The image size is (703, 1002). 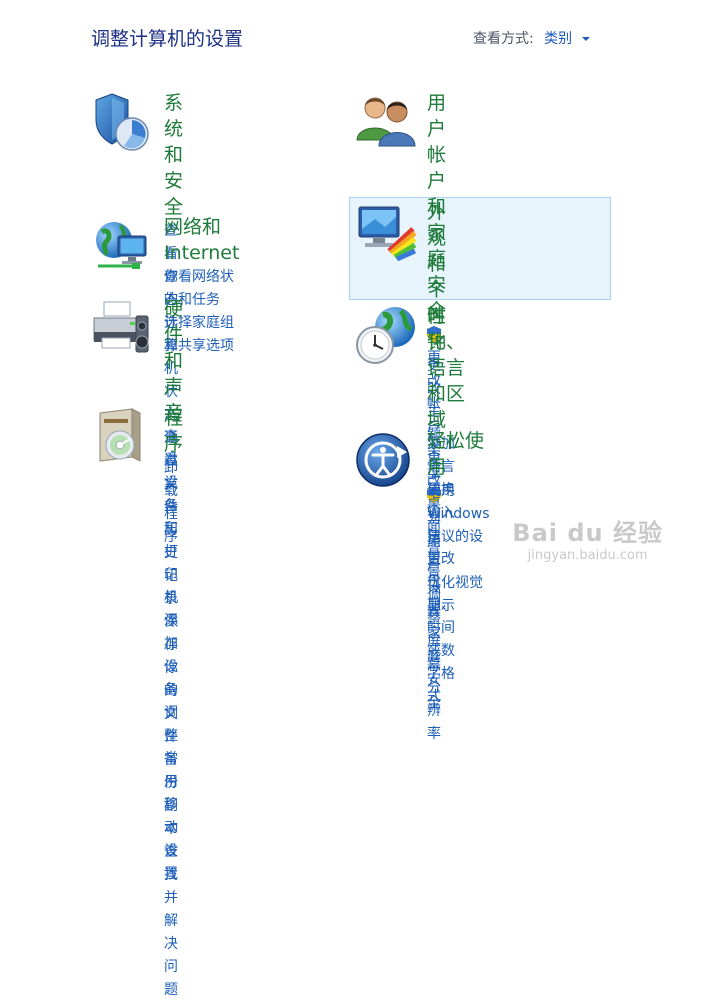 I want to click on link-add-device: 添加设备, so click(x=173, y=656).